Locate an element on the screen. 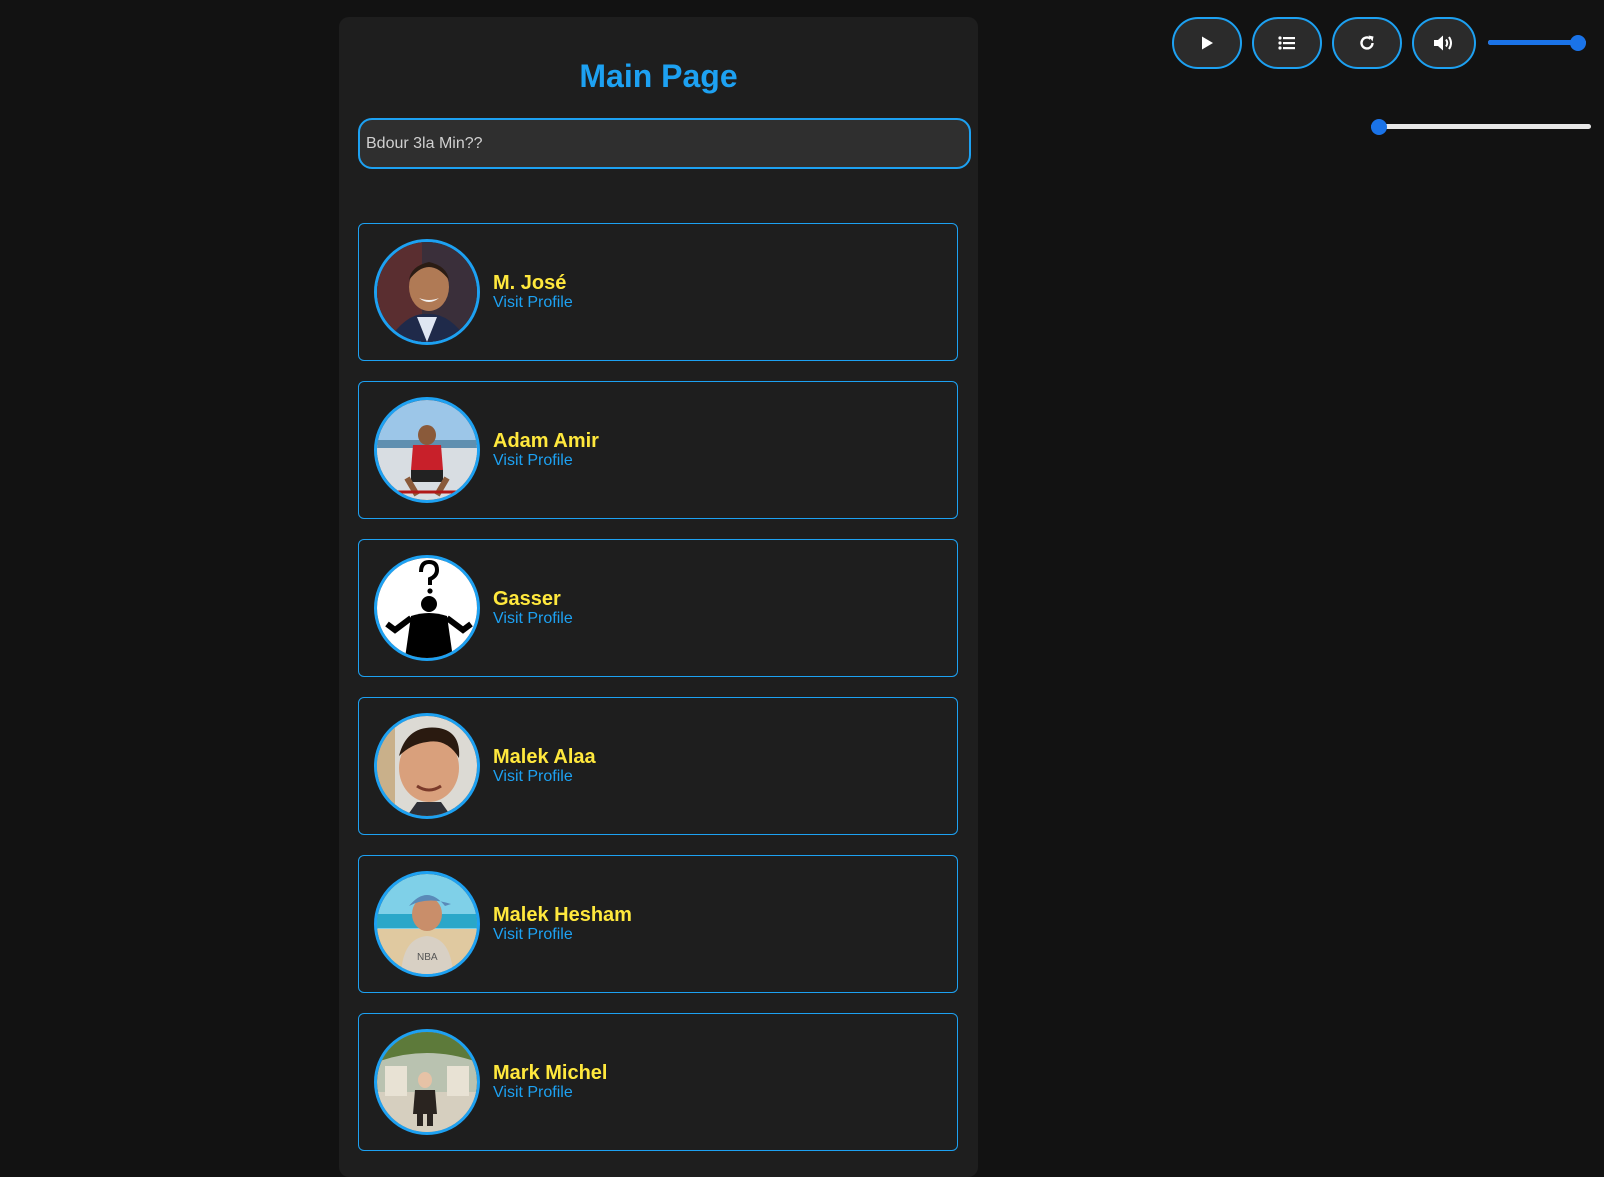 Image resolution: width=1604 pixels, height=1177 pixels. volume-fill is located at coordinates (1533, 42).